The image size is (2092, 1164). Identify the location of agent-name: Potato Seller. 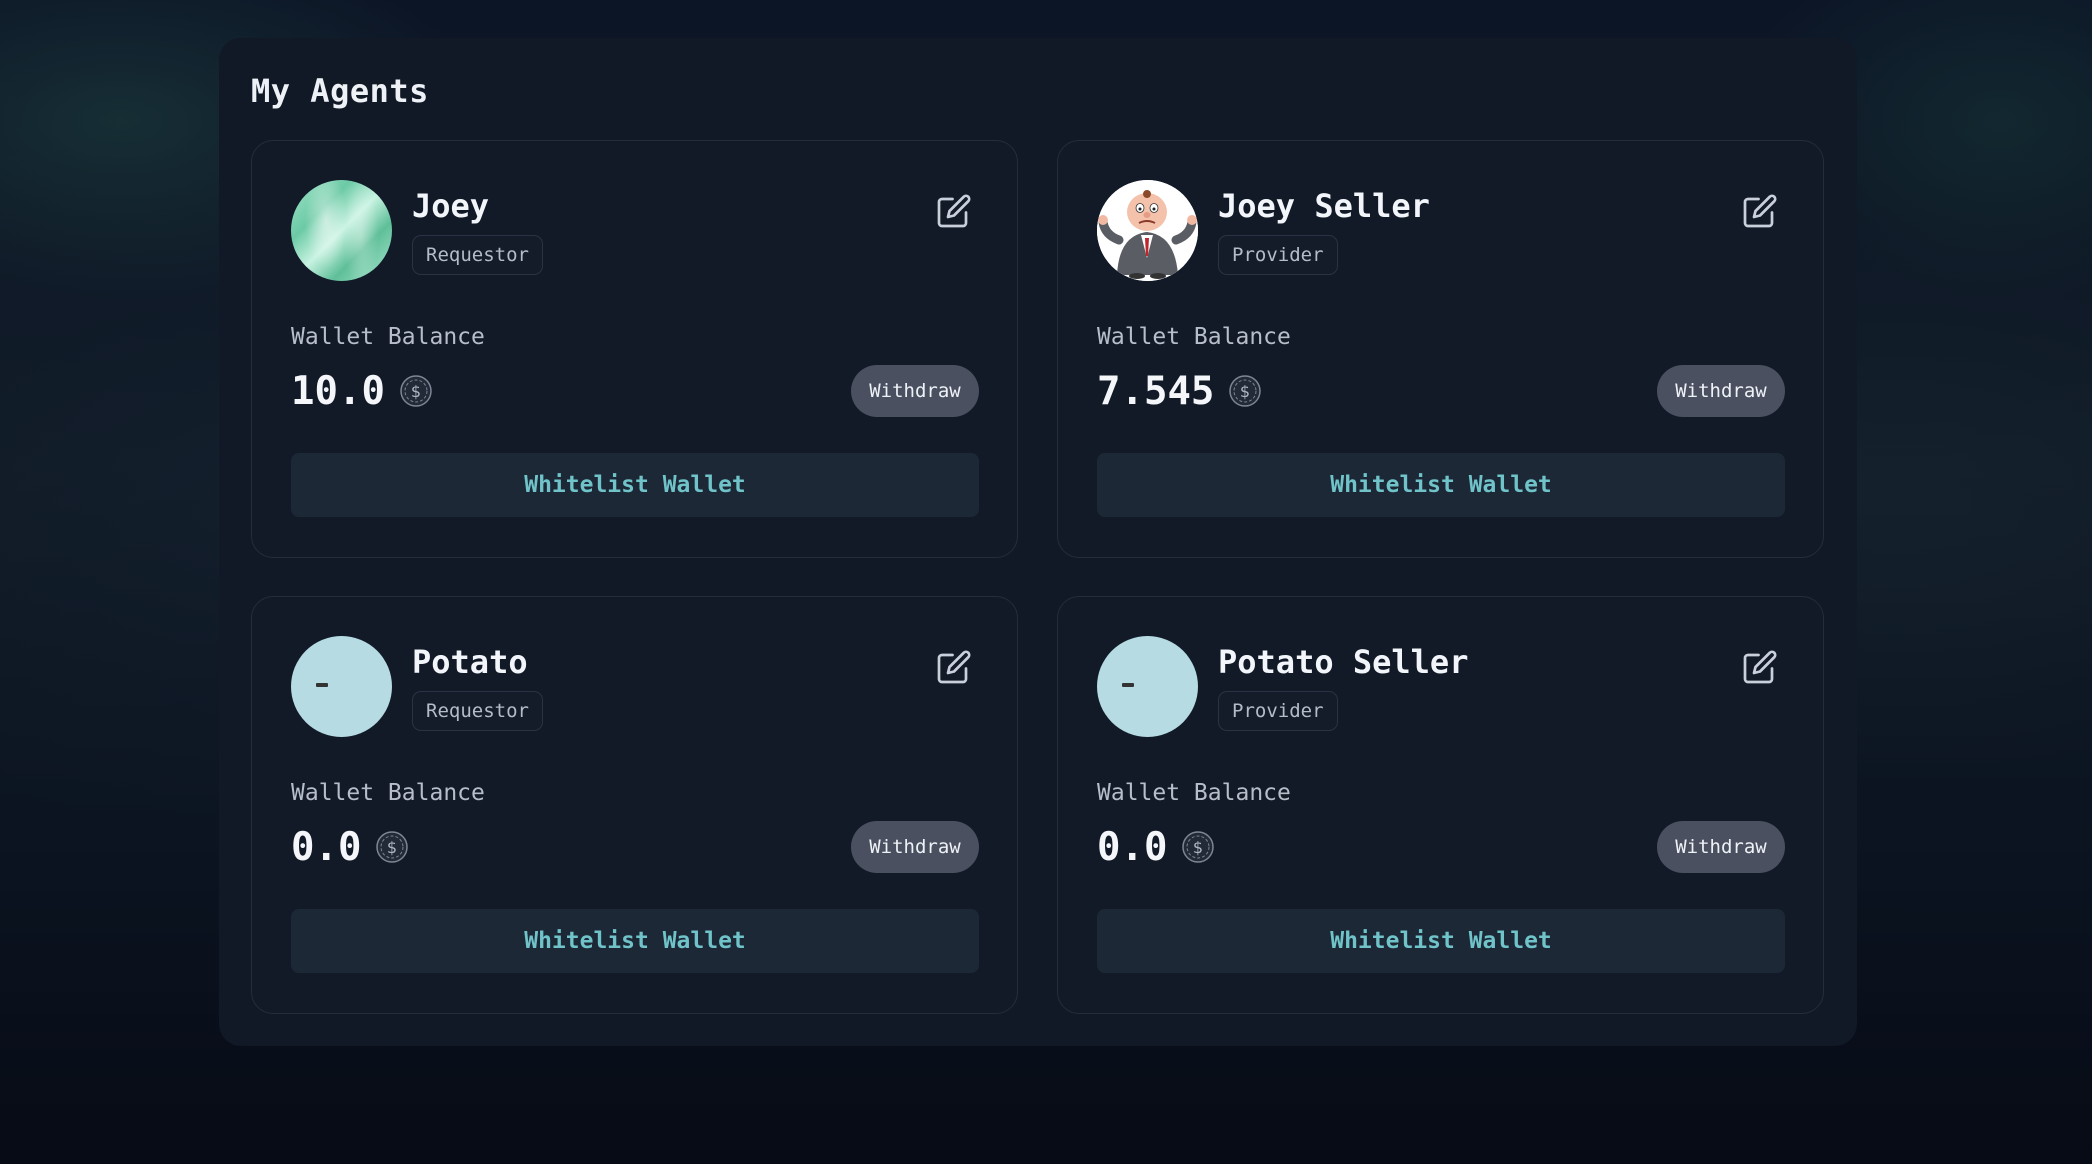
(1343, 662).